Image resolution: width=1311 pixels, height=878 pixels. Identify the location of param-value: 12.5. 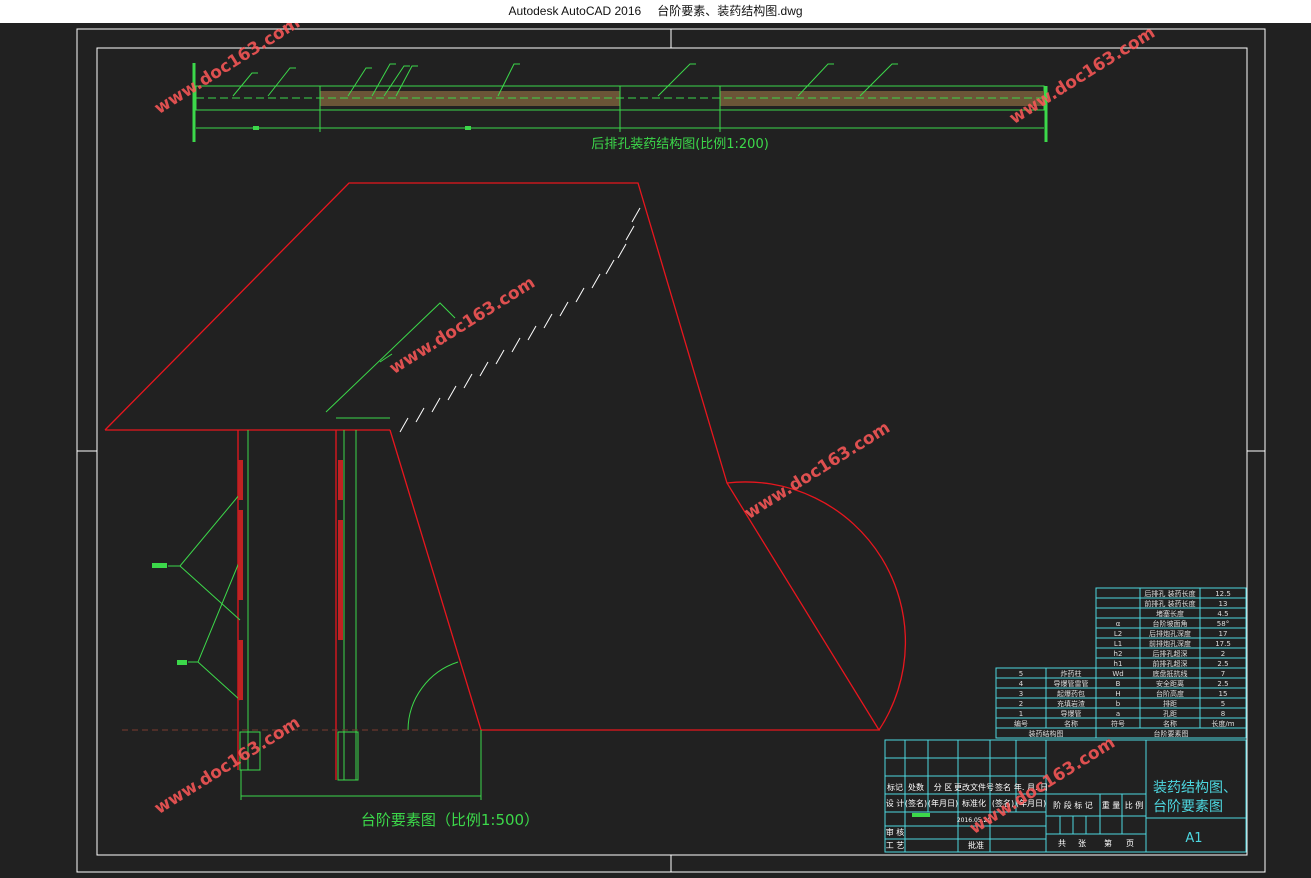
(1223, 594).